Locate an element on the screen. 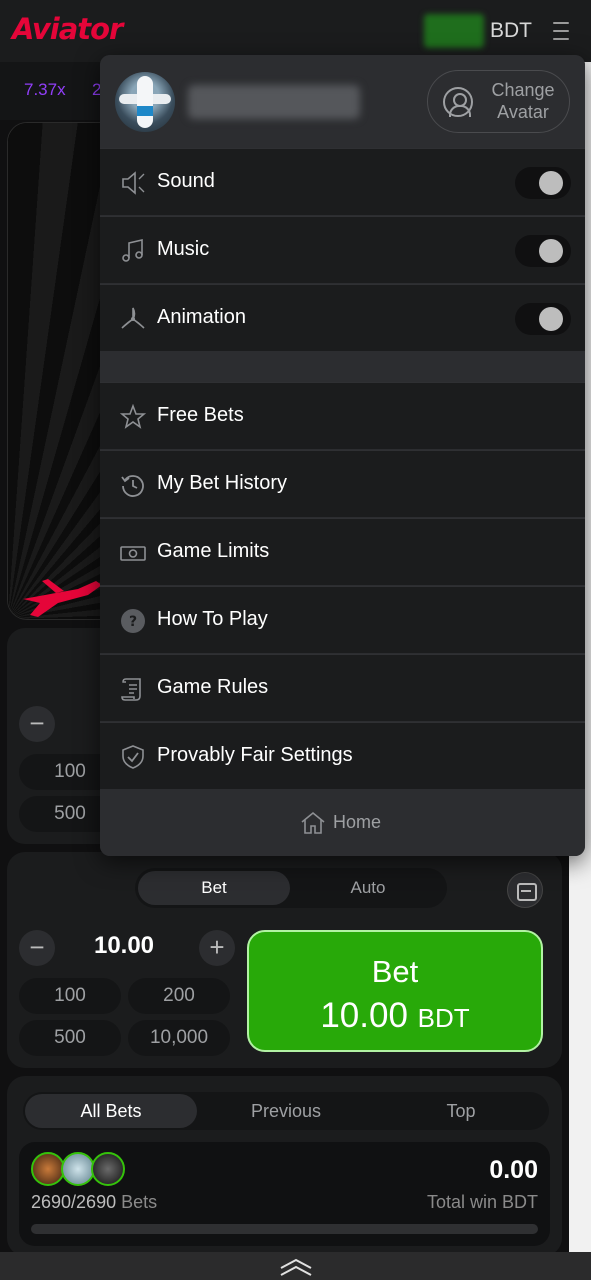 The width and height of the screenshot is (591, 1280). sound-toggle is located at coordinates (543, 183).